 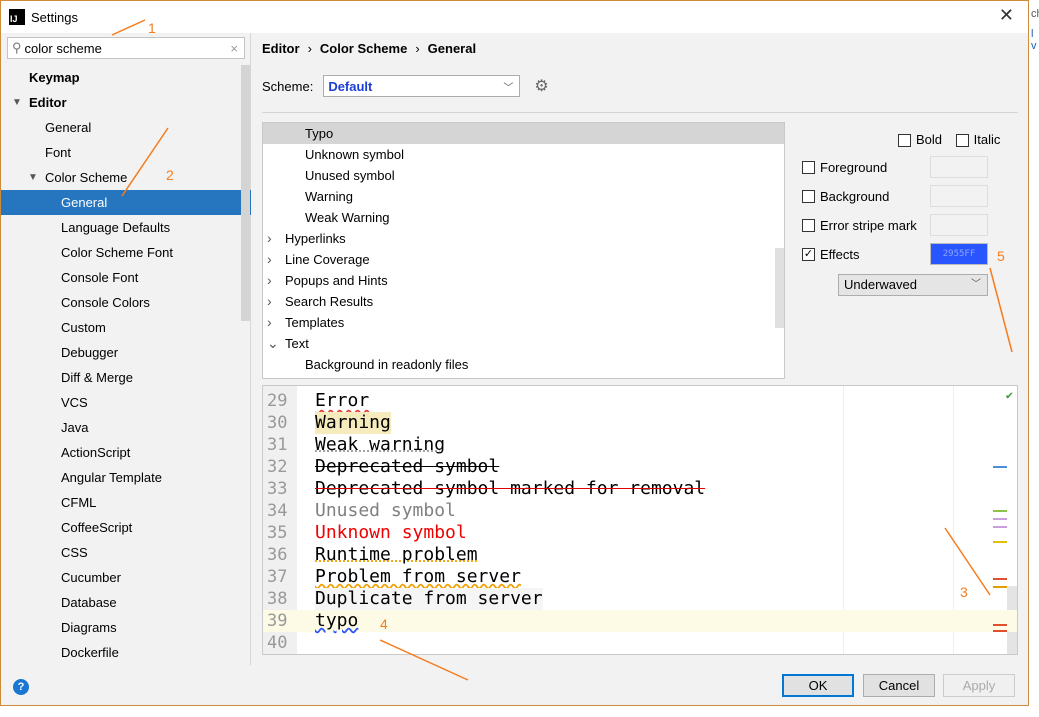 I want to click on annotation-label: 3, so click(x=964, y=592).